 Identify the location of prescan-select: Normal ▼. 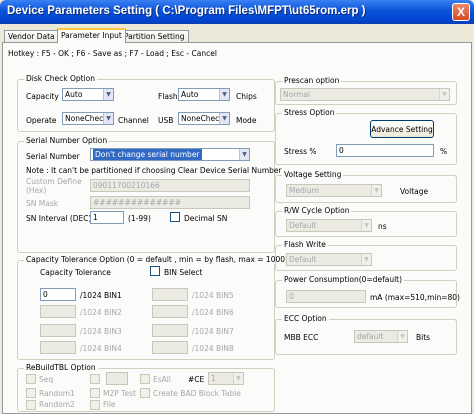
(365, 94).